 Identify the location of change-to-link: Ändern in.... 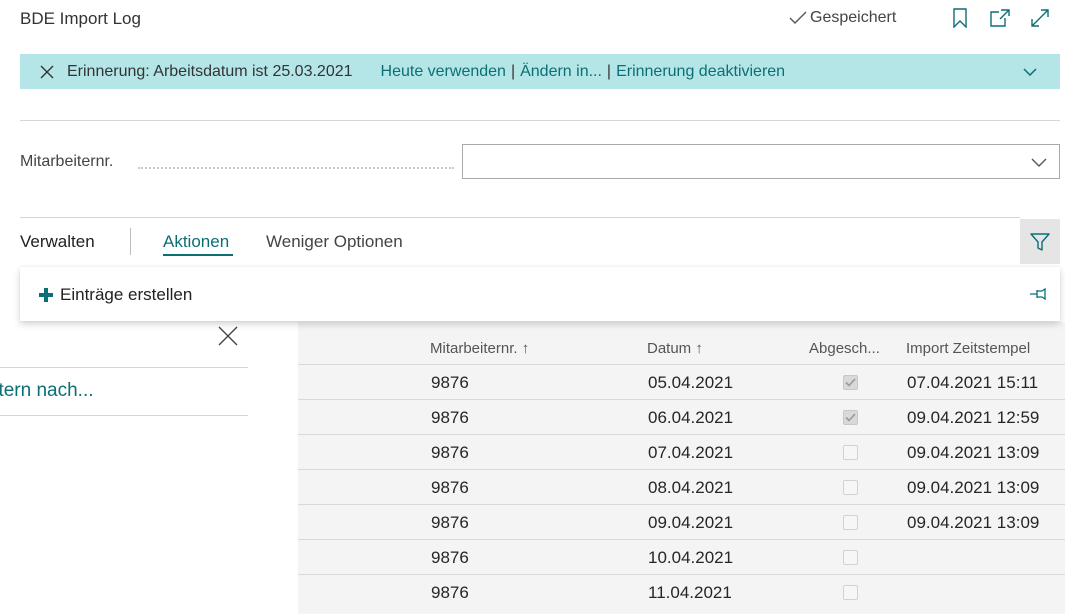
(561, 72).